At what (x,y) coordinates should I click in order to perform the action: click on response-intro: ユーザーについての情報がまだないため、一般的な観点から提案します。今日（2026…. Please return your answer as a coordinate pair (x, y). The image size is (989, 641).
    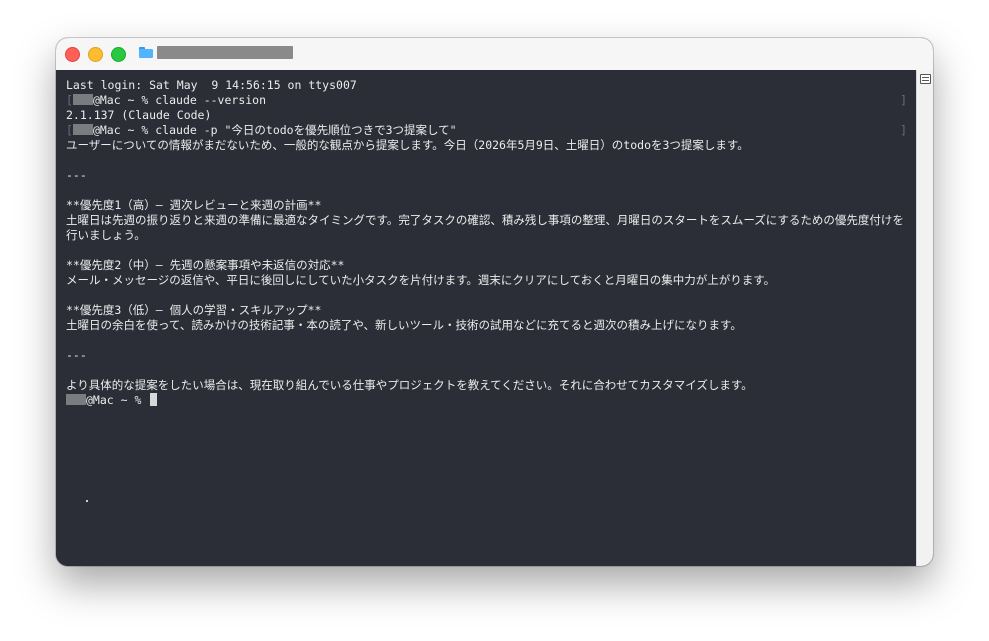
    Looking at the image, I should click on (407, 145).